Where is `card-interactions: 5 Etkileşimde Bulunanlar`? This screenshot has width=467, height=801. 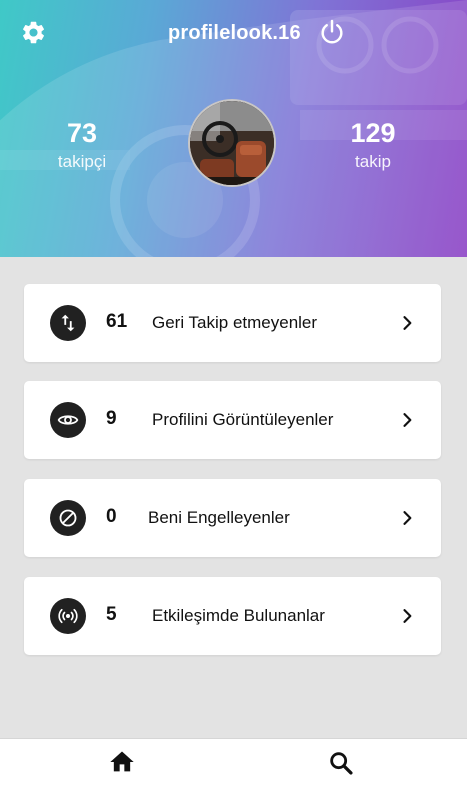 card-interactions: 5 Etkileşimde Bulunanlar is located at coordinates (232, 616).